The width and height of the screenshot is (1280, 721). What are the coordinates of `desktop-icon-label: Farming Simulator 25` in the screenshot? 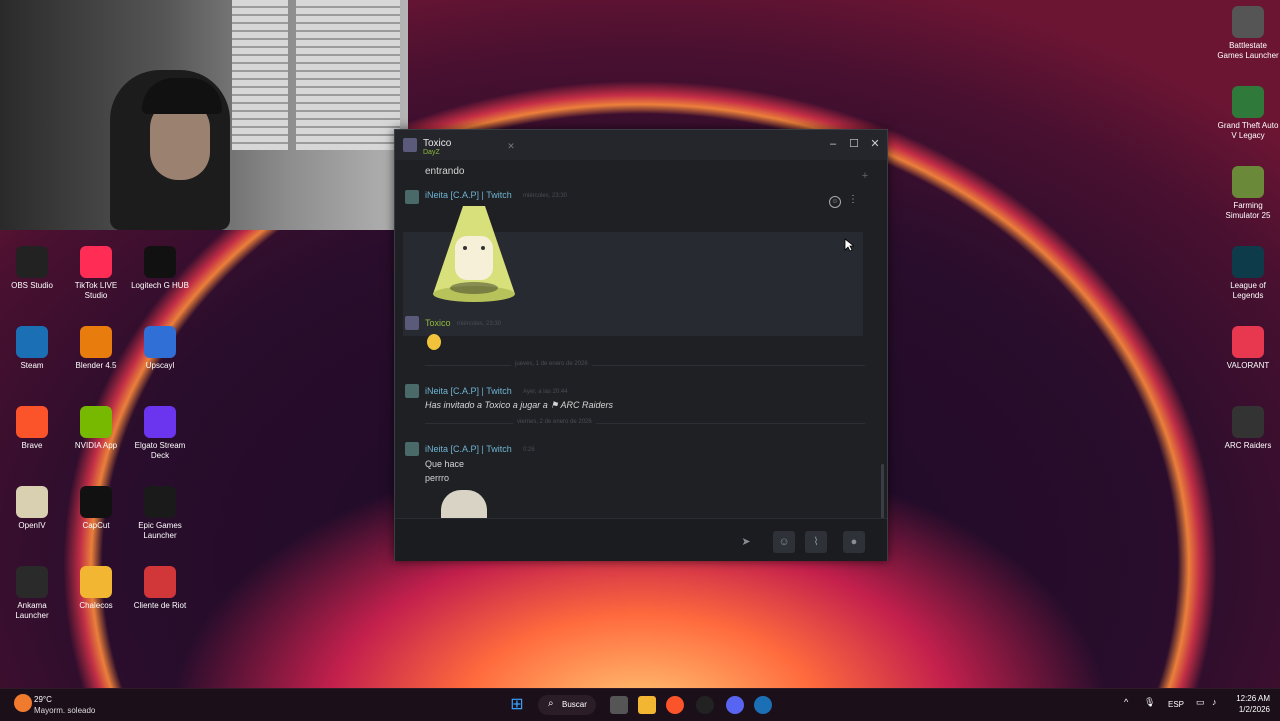 It's located at (1248, 210).